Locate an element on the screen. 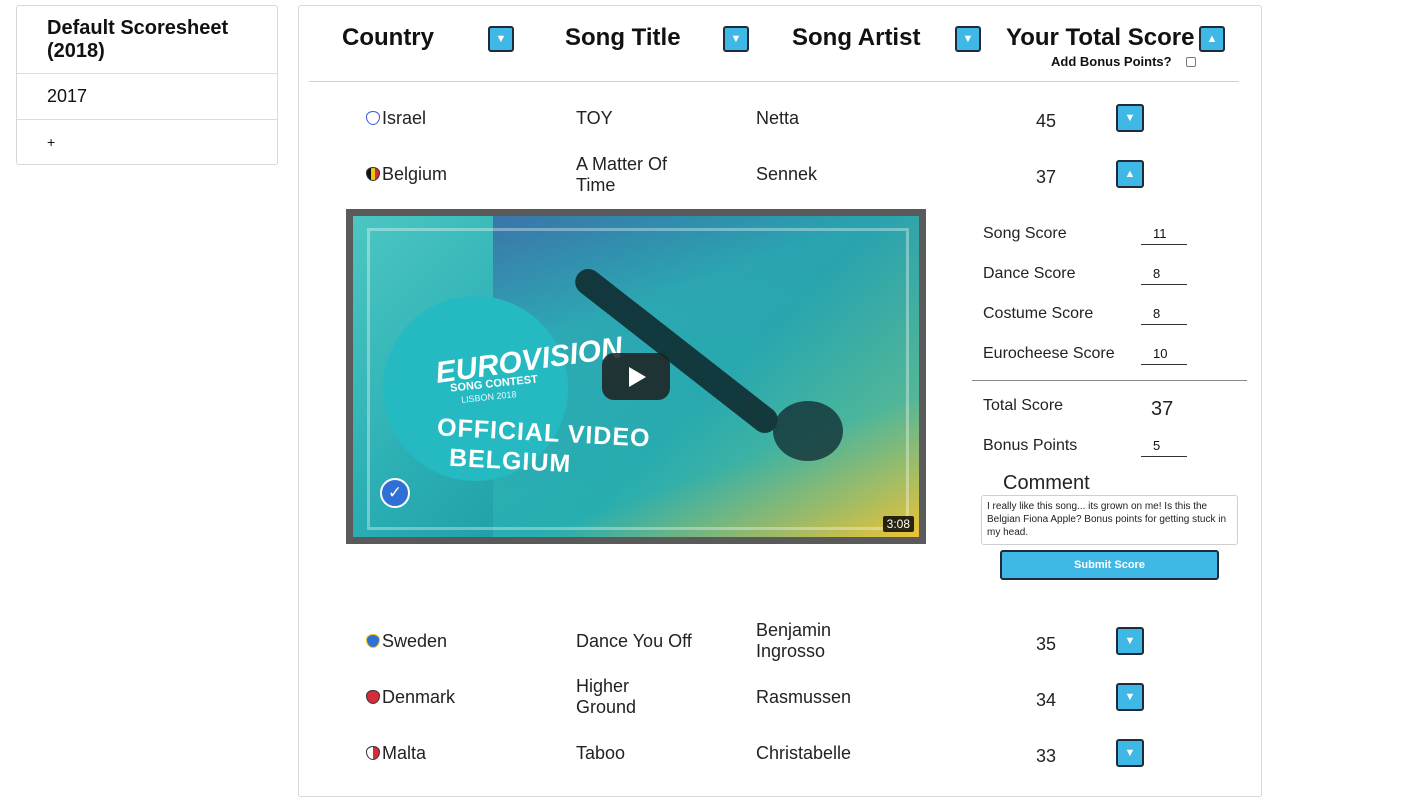  bonus-points-checkbox is located at coordinates (1191, 62).